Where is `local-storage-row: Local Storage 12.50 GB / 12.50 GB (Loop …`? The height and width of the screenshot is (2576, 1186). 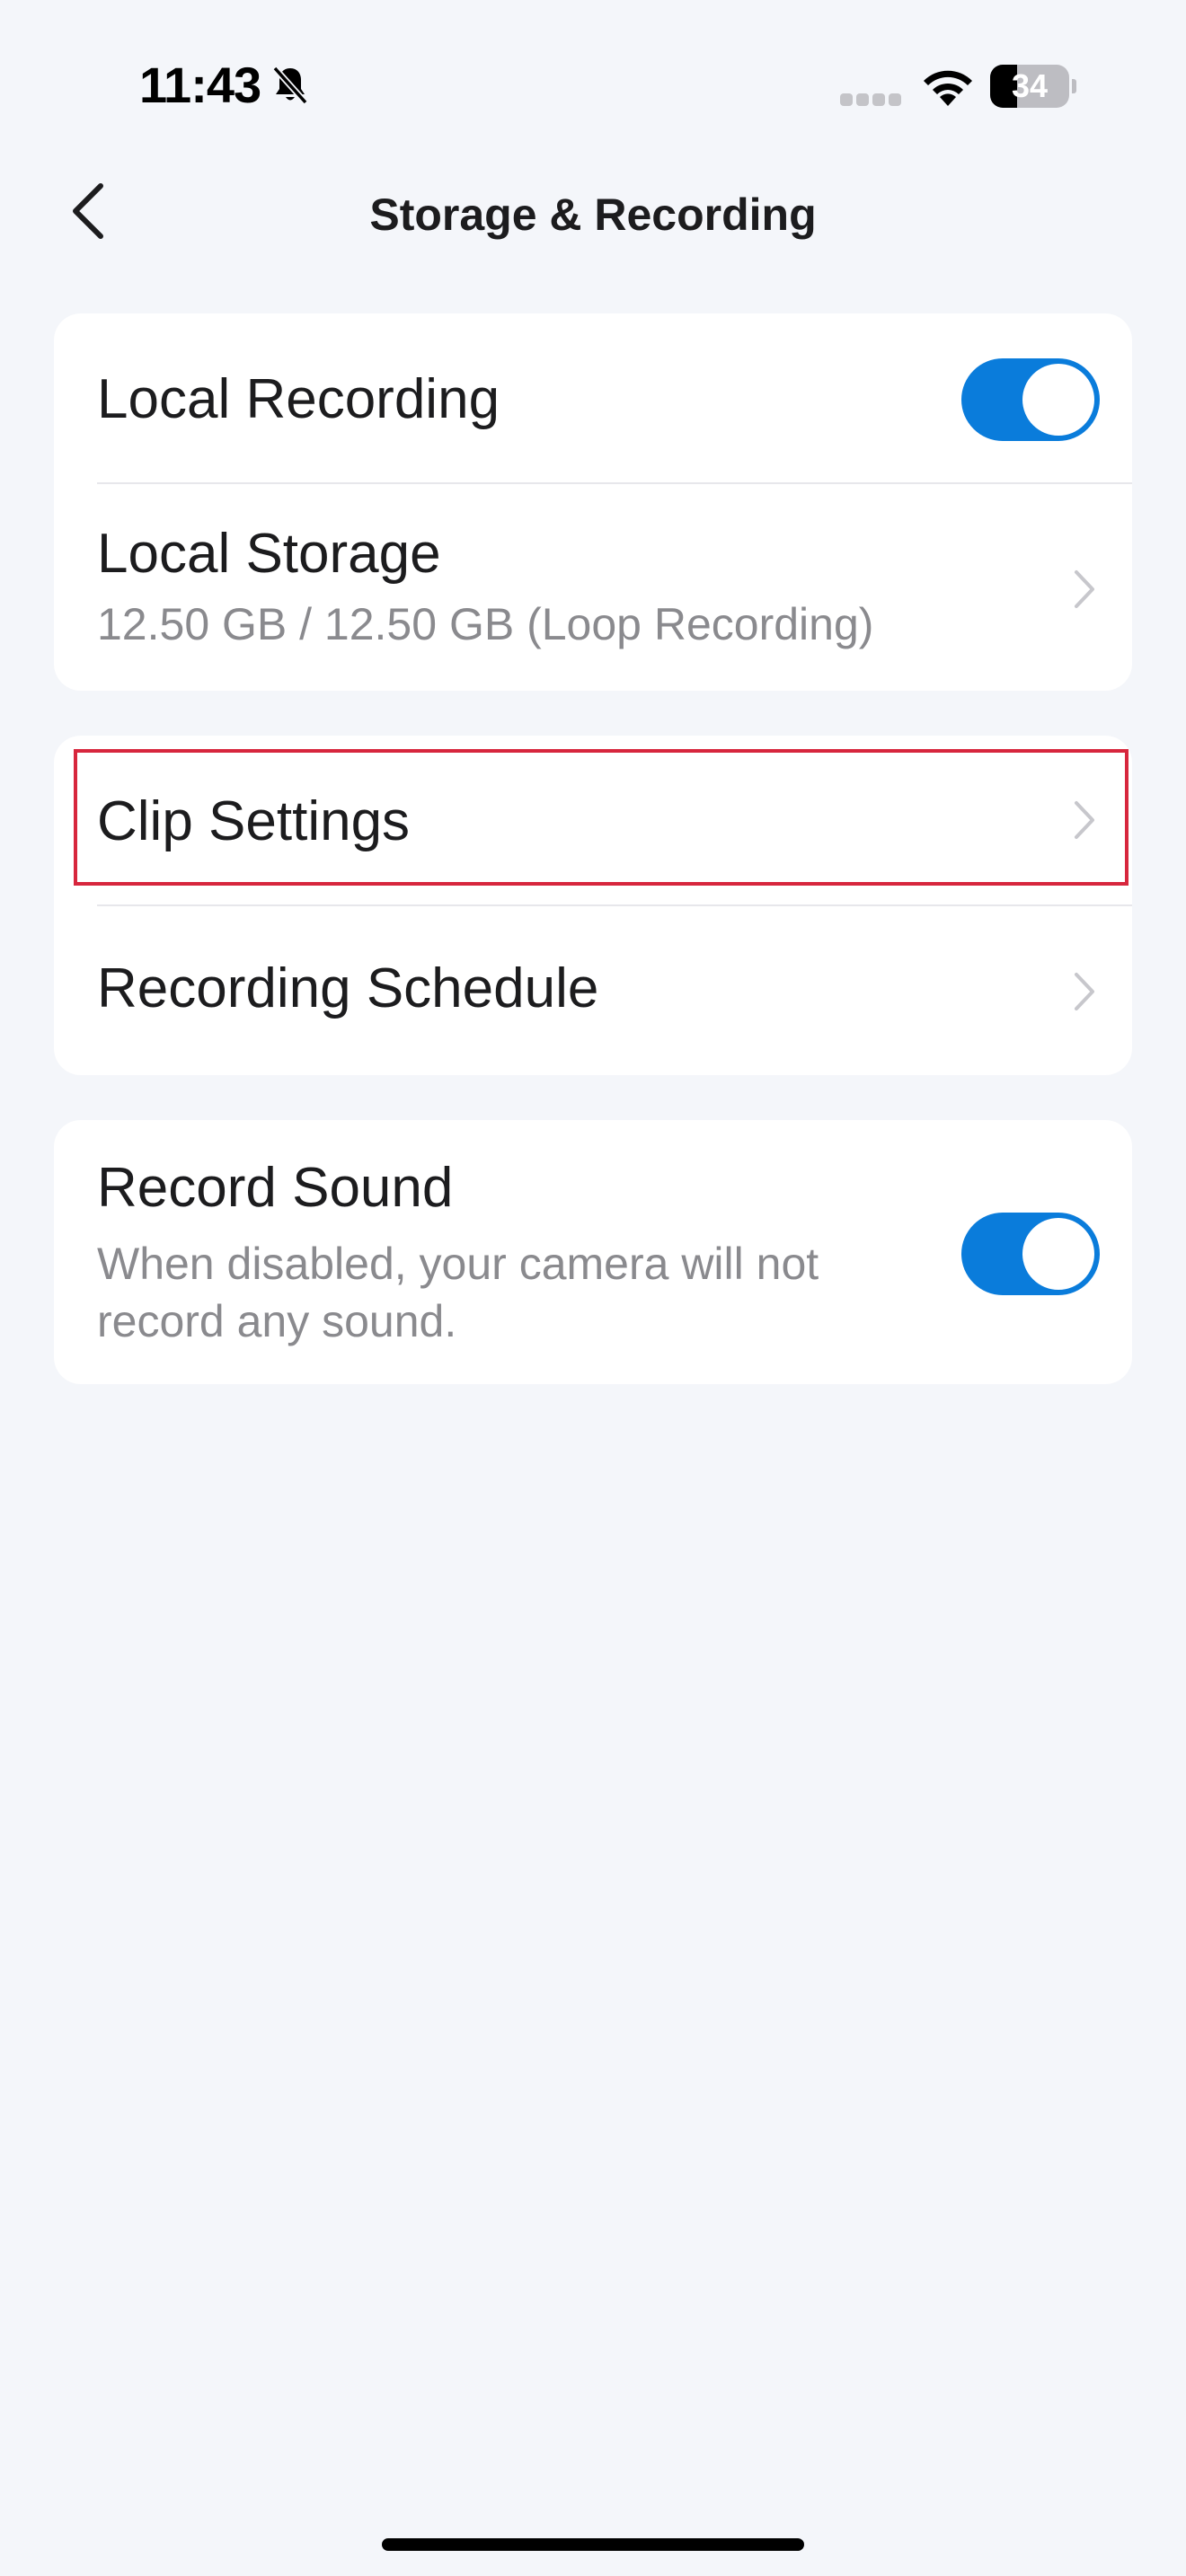
local-storage-row: Local Storage 12.50 GB / 12.50 GB (Loop … is located at coordinates (593, 587).